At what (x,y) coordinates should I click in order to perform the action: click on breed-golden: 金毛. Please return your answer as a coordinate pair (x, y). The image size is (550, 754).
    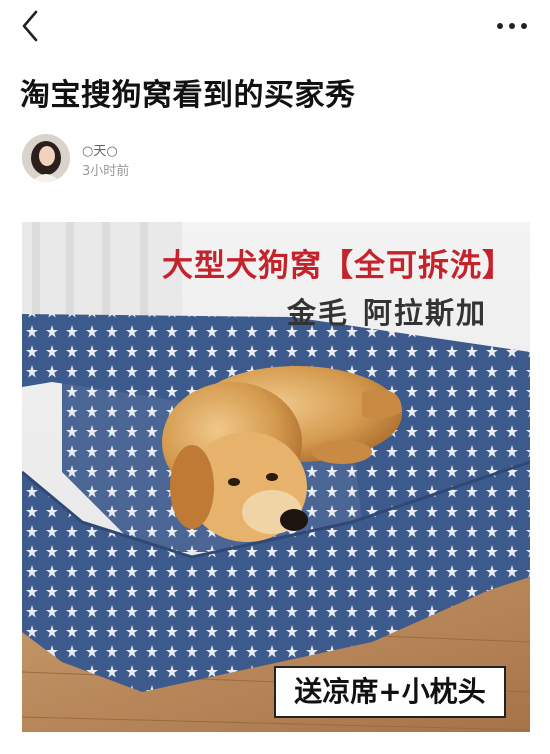
    Looking at the image, I should click on (318, 313).